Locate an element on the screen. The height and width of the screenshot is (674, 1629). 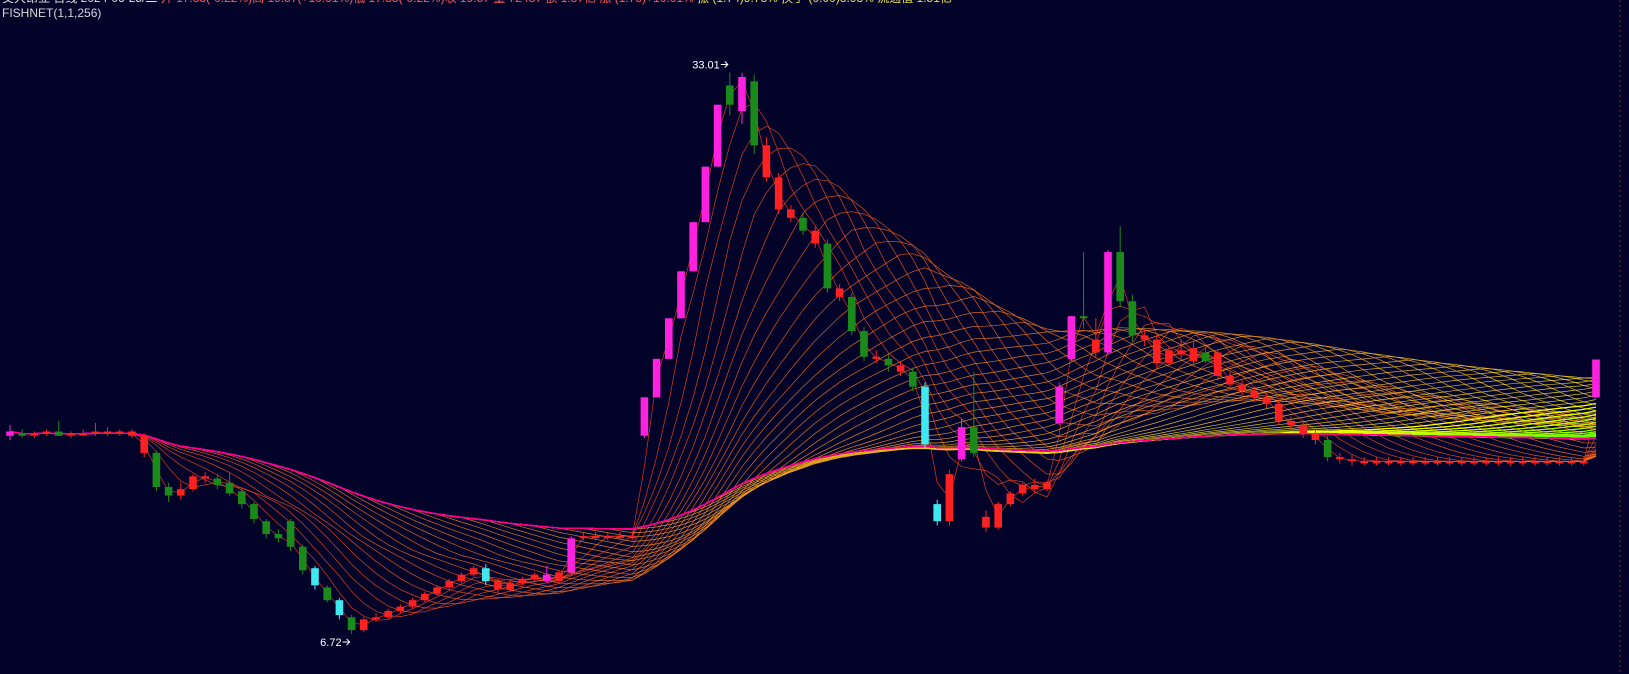
info-segment: 振 (1.74)9.78% is located at coordinates (739, 2).